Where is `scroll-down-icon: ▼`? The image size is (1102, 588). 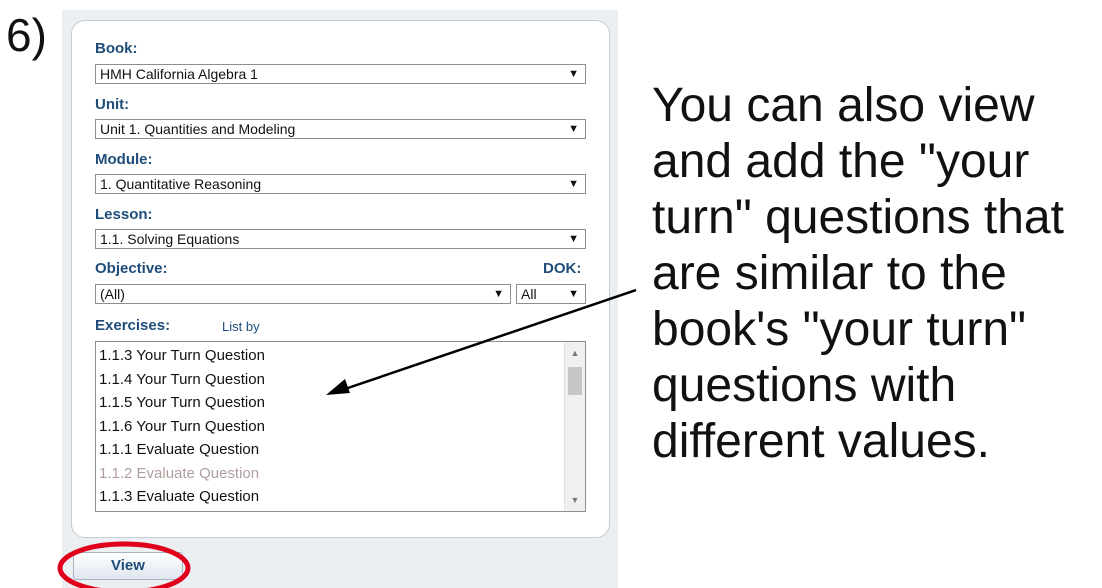
scroll-down-icon: ▼ is located at coordinates (575, 500).